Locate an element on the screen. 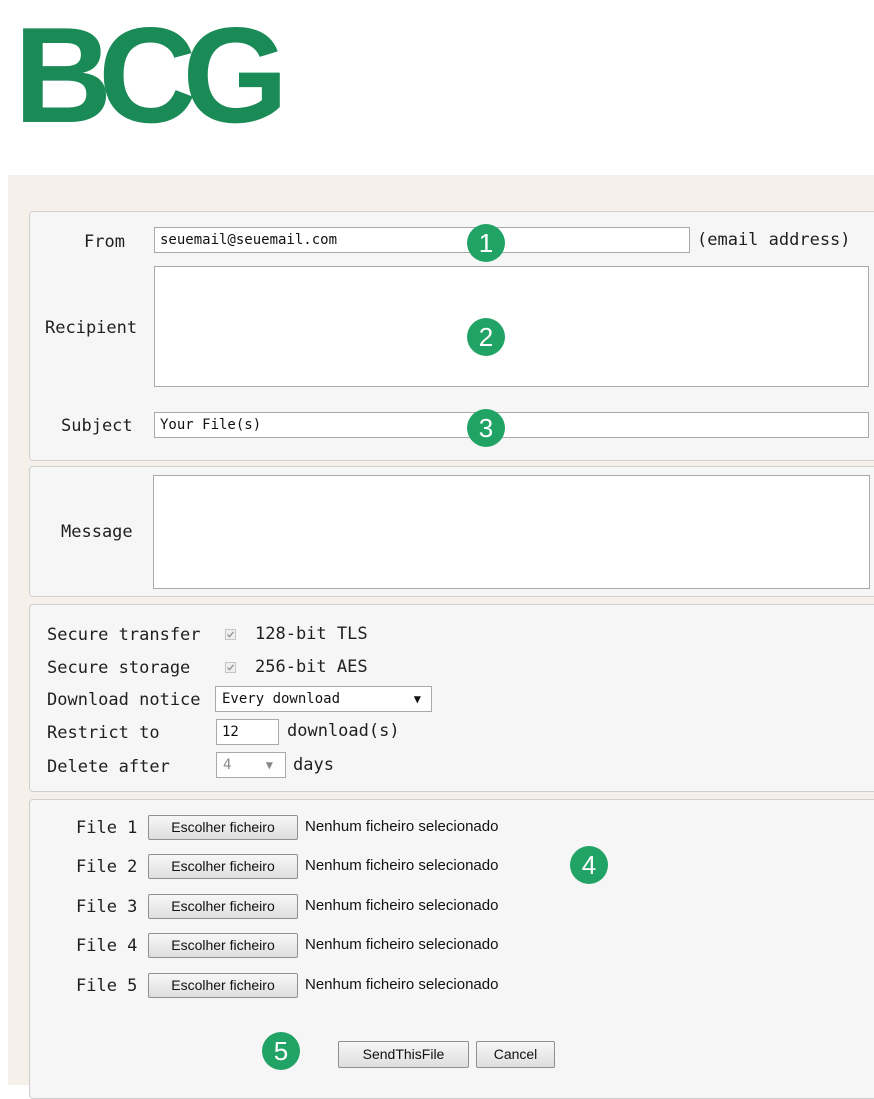  from-hint: (email address) is located at coordinates (774, 240).